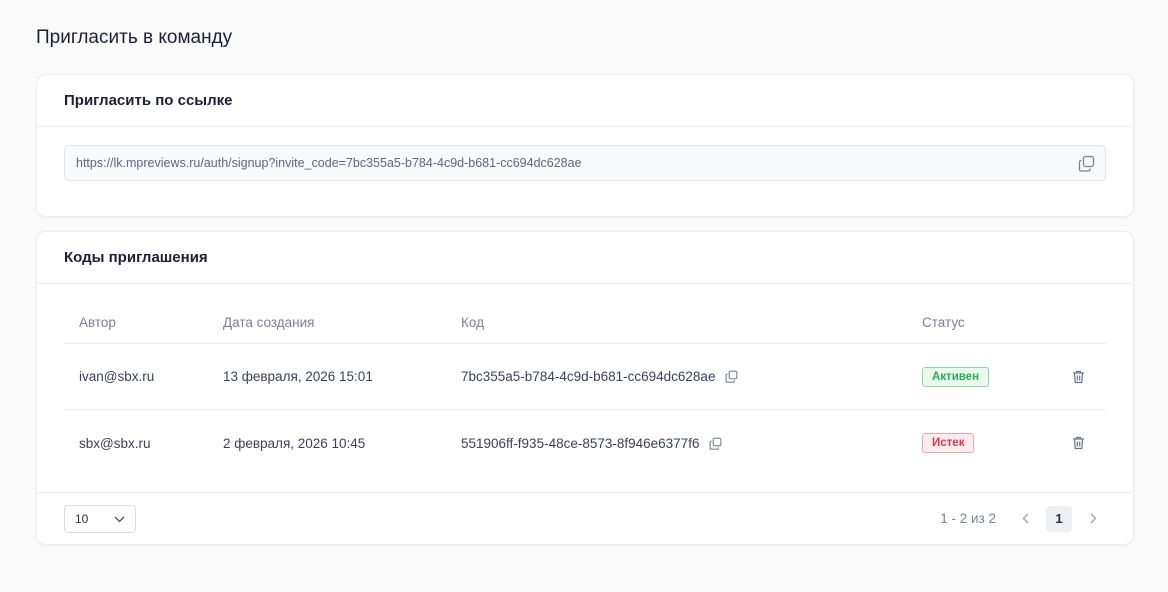 The image size is (1168, 592). Describe the element at coordinates (943, 322) in the screenshot. I see `column-header-status: Статус` at that location.